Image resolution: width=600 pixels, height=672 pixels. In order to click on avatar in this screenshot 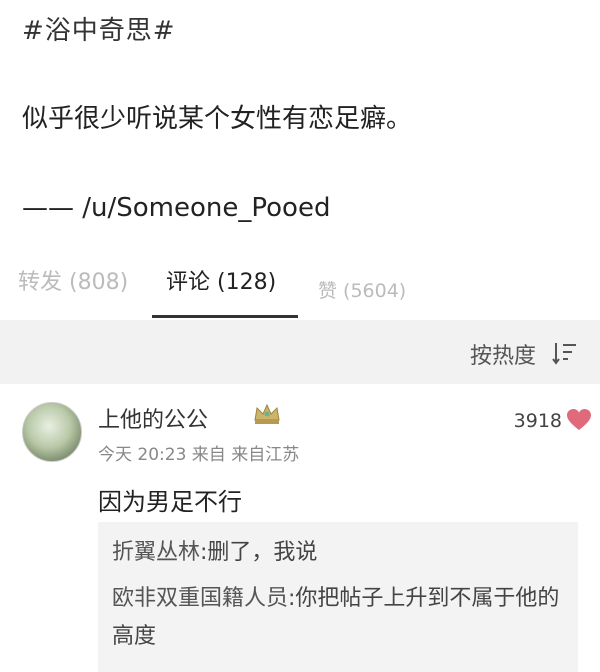, I will do `click(52, 432)`.